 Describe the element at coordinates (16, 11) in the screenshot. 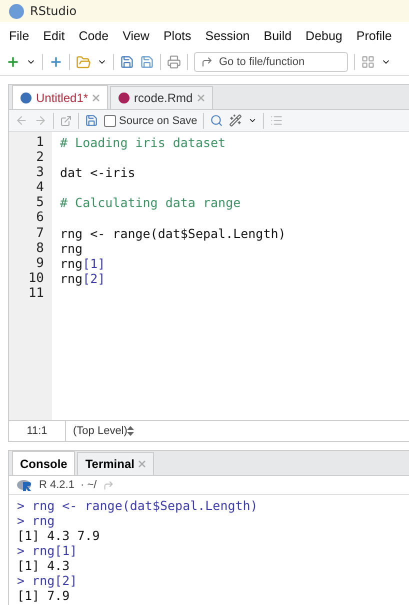

I see `app-logo-icon` at that location.